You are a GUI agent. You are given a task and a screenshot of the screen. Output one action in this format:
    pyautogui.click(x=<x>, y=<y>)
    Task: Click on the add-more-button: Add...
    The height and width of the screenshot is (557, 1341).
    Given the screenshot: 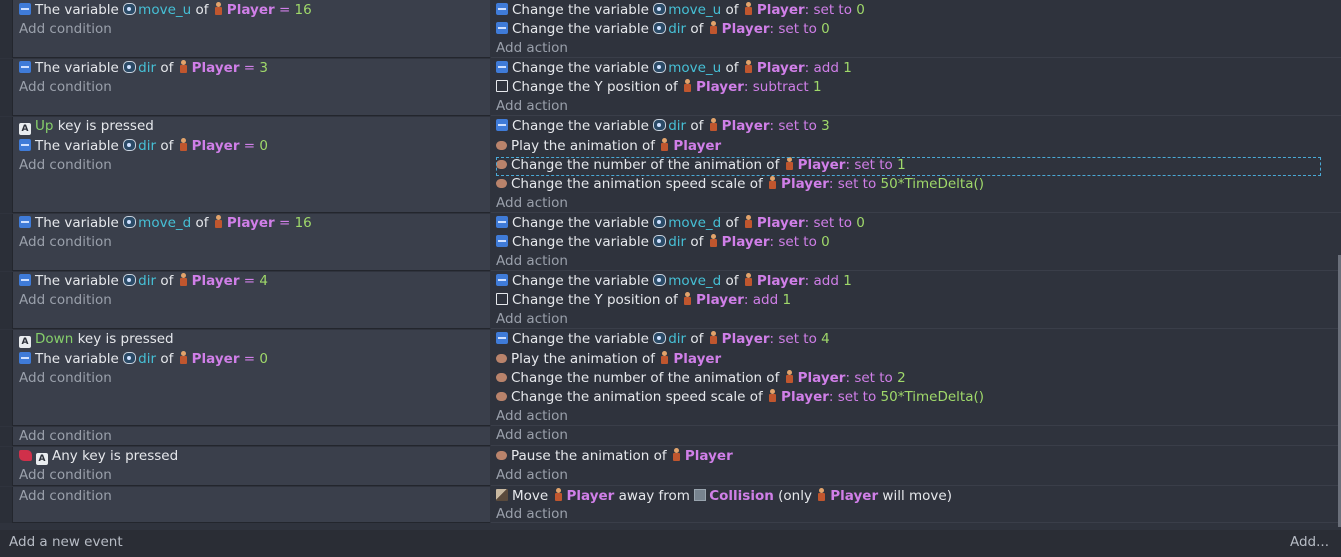 What is the action you would take?
    pyautogui.click(x=1309, y=542)
    